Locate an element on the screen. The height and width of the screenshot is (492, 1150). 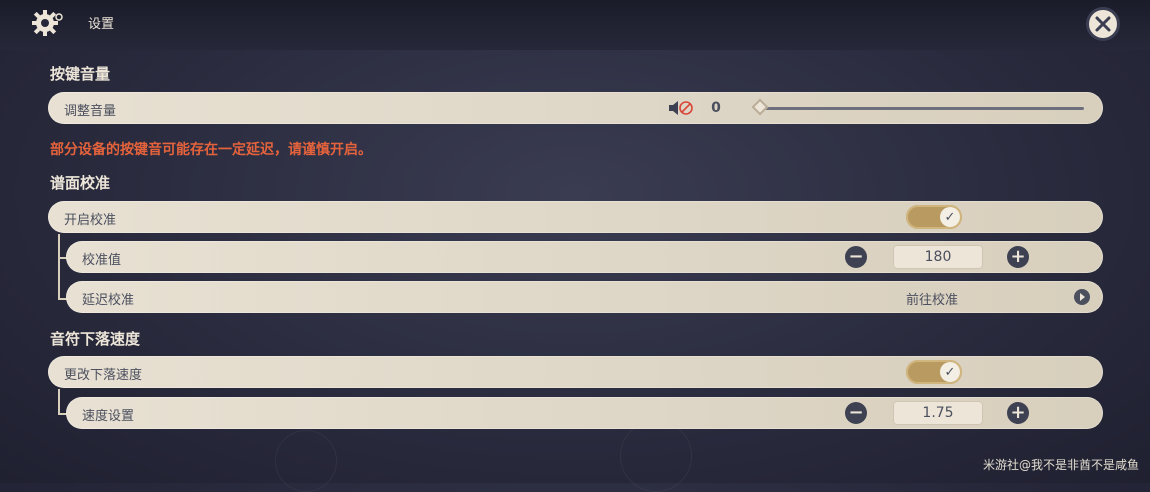
delay-calibration-row: 延迟校准 前往校准 is located at coordinates (584, 297).